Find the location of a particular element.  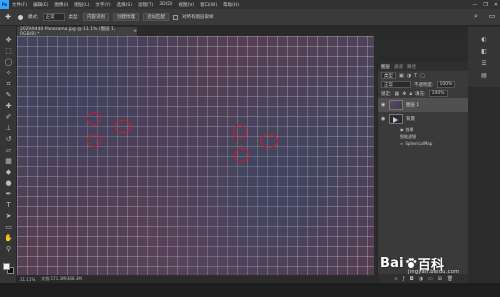

dodge-icon: ● is located at coordinates (8, 183).